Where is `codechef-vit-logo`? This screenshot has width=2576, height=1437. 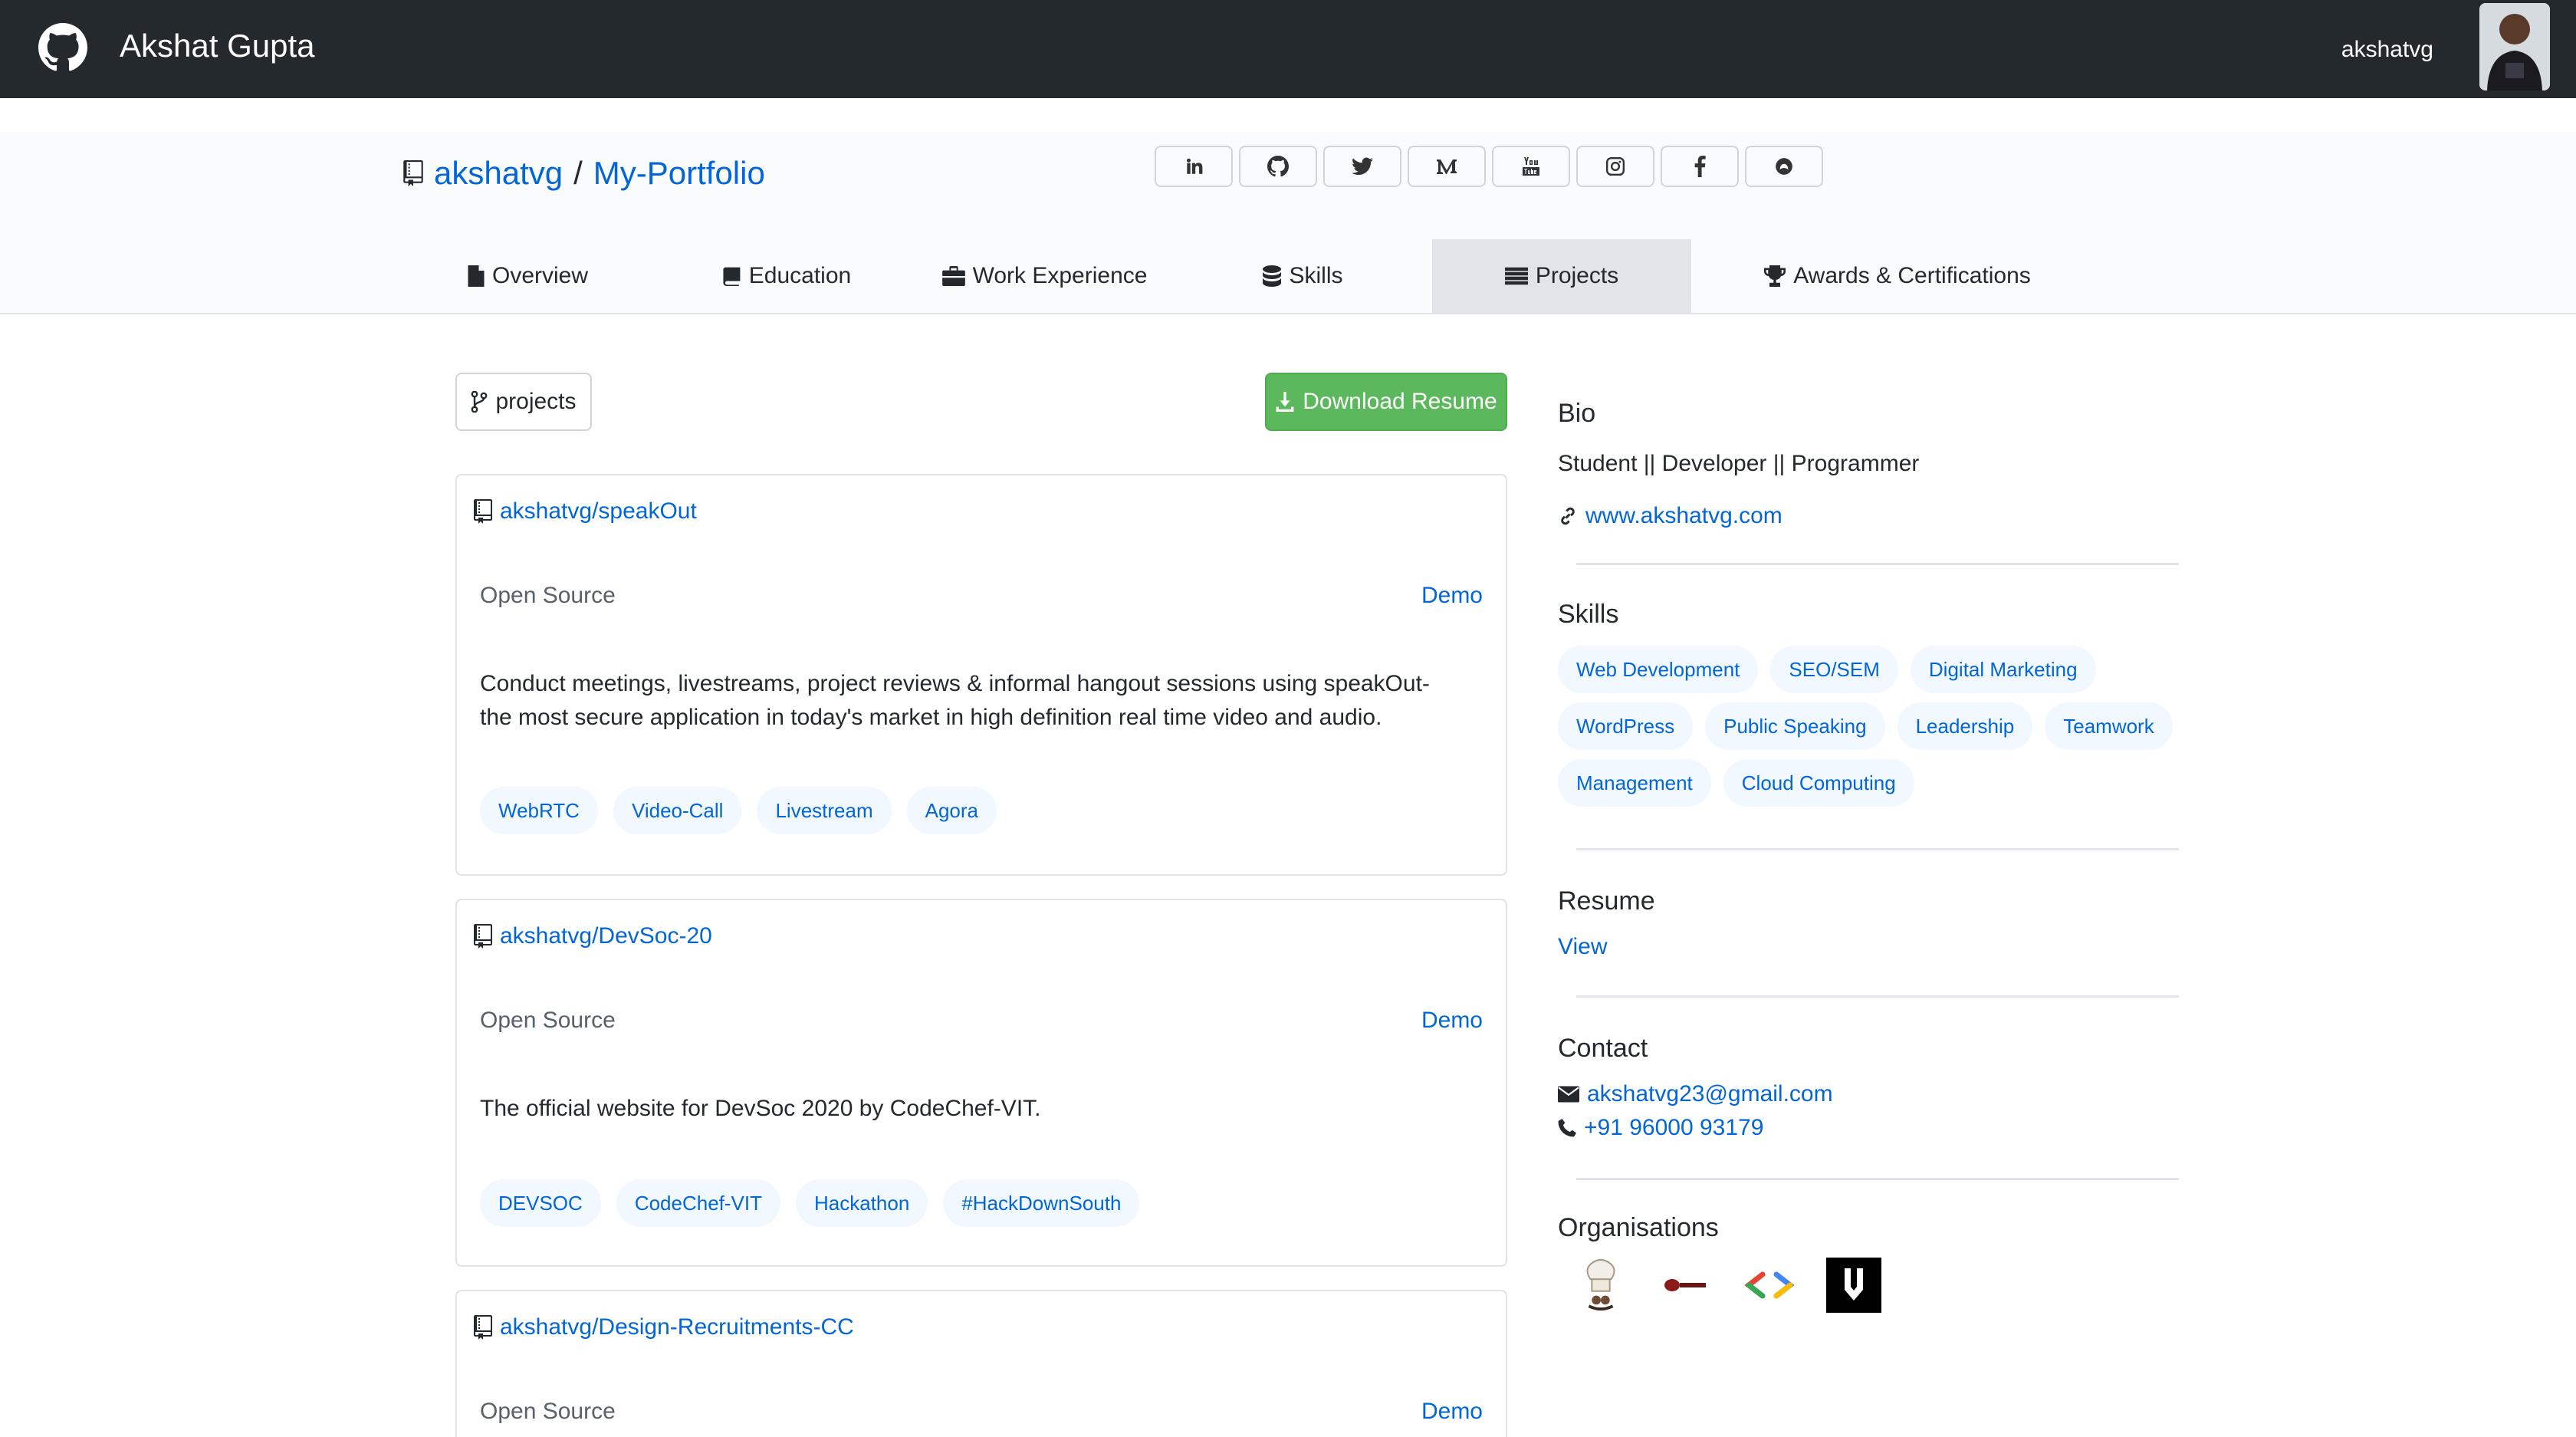 codechef-vit-logo is located at coordinates (1601, 1285).